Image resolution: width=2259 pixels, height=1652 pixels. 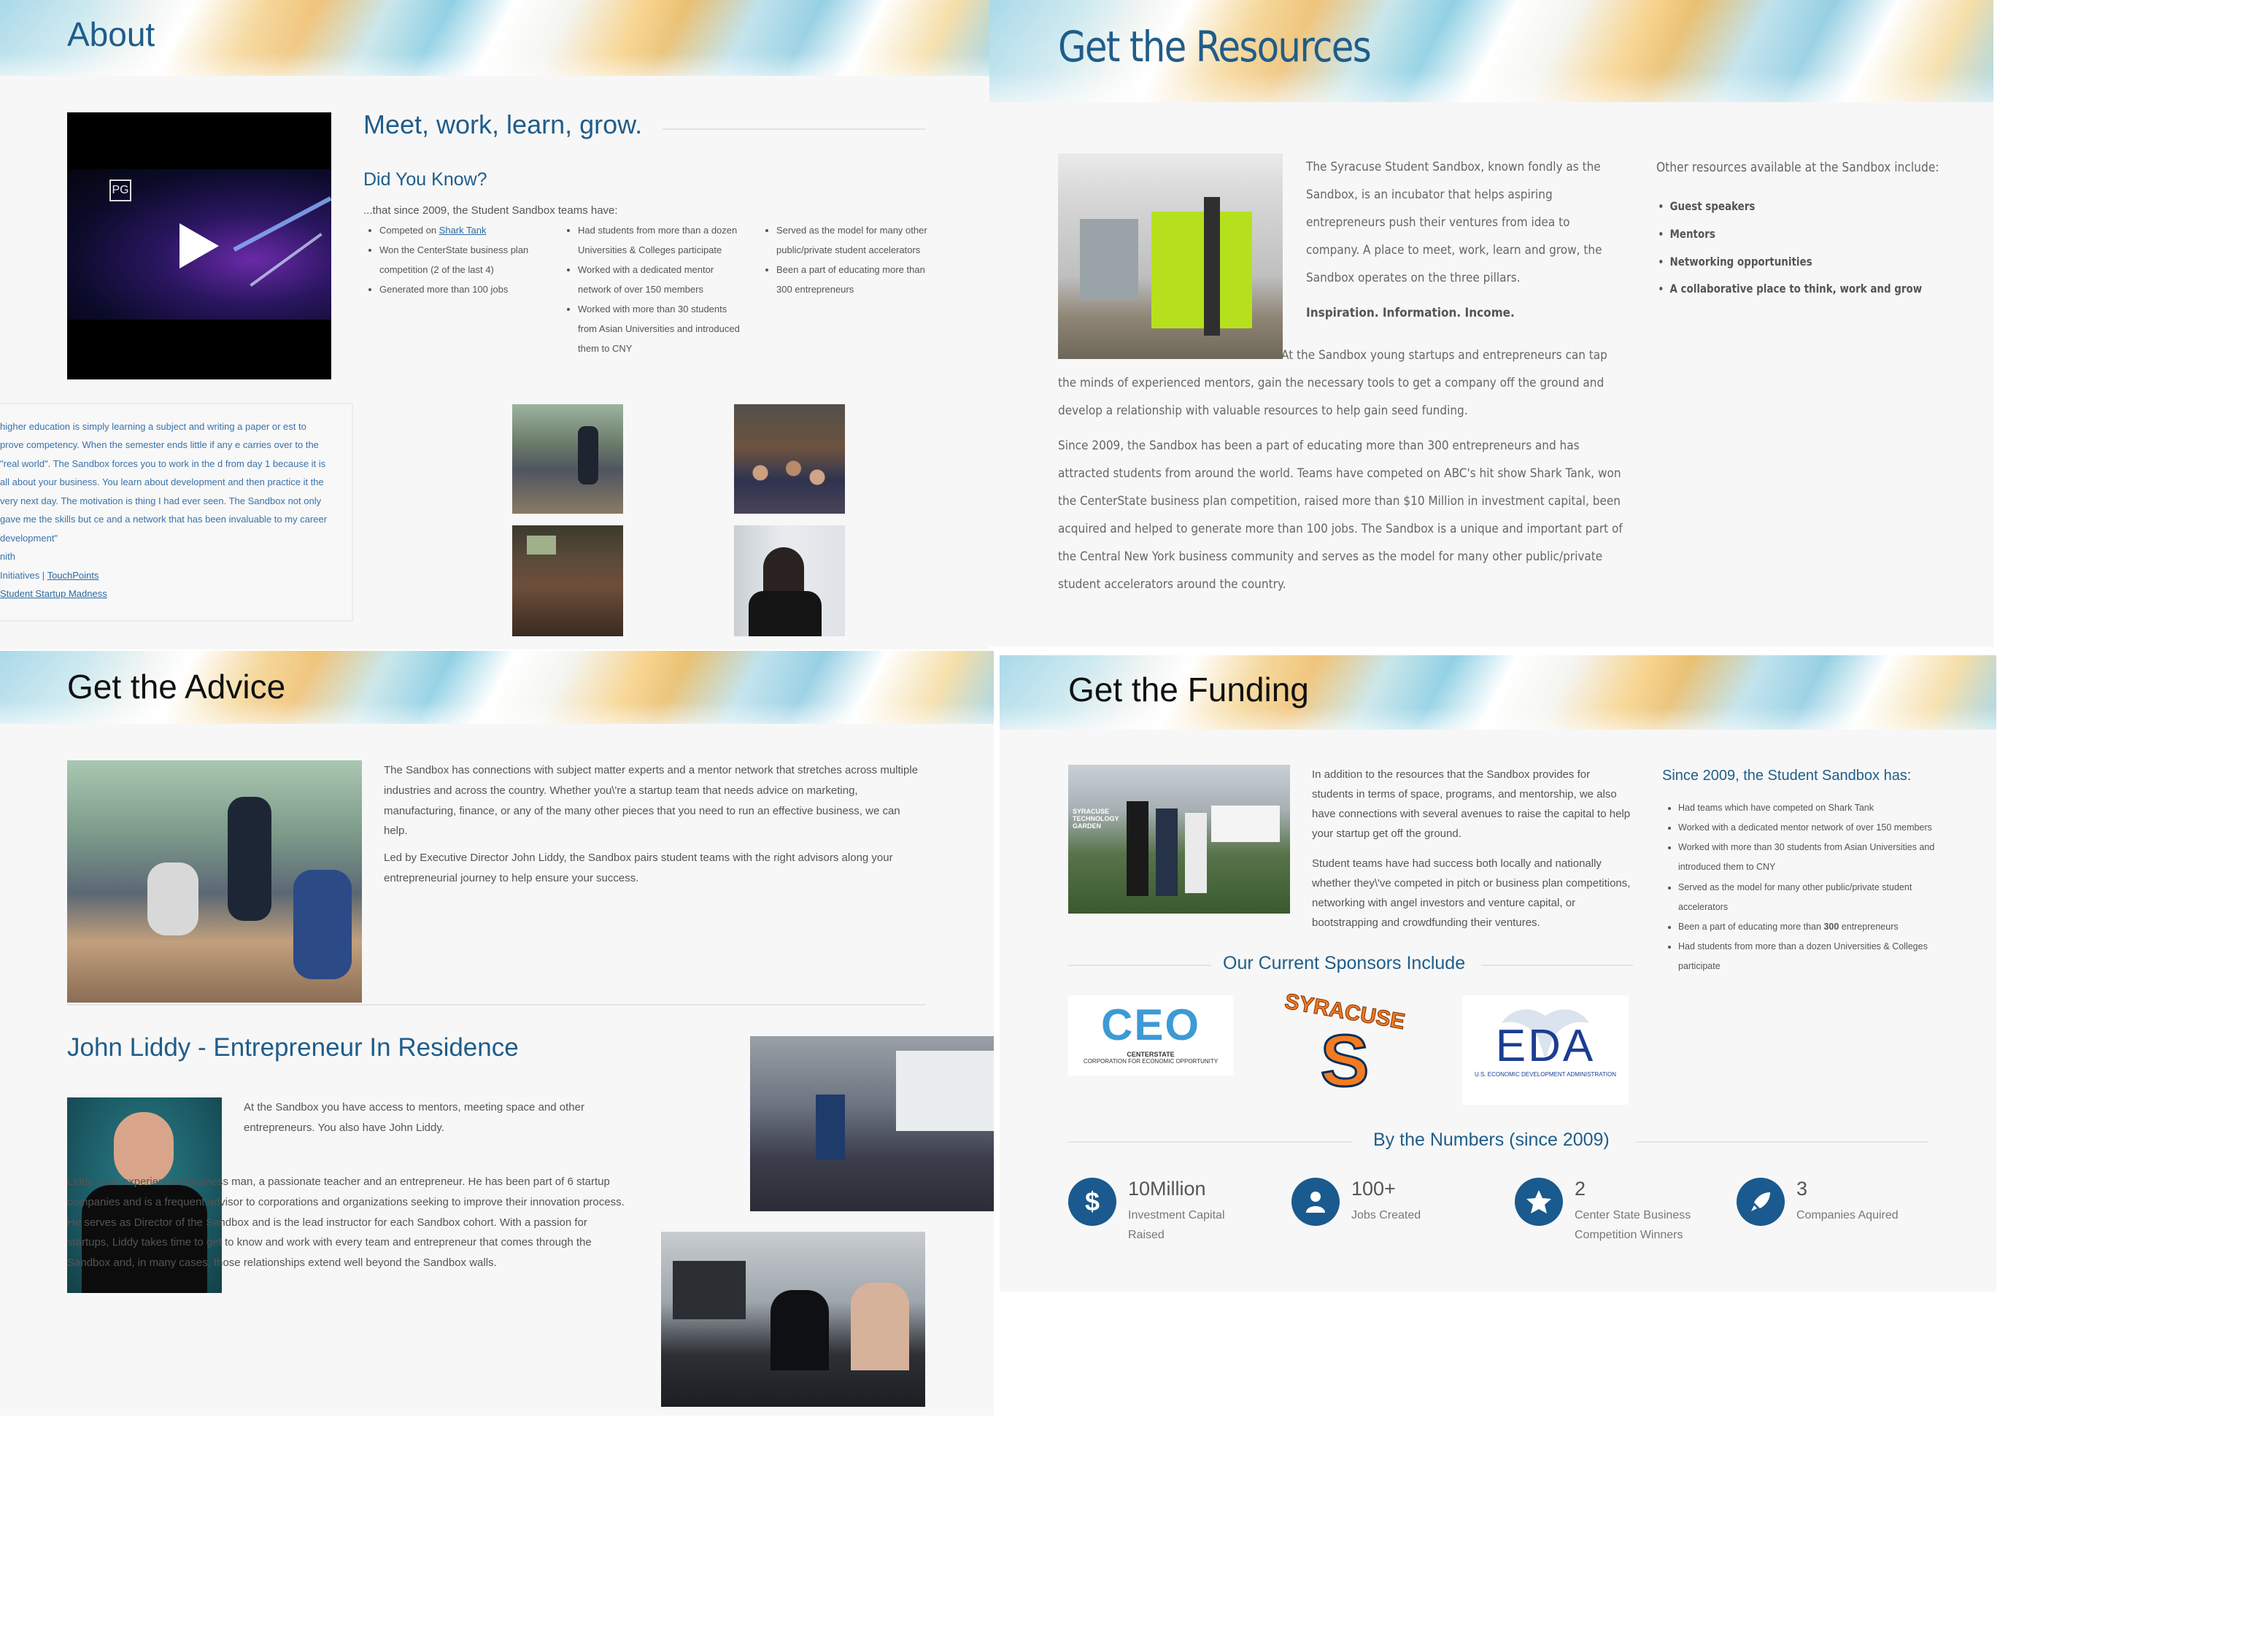 I want to click on ceo-logo-sub2: CORPORATION FOR ECONOMIC OPPORTUNITY, so click(x=1151, y=1061).